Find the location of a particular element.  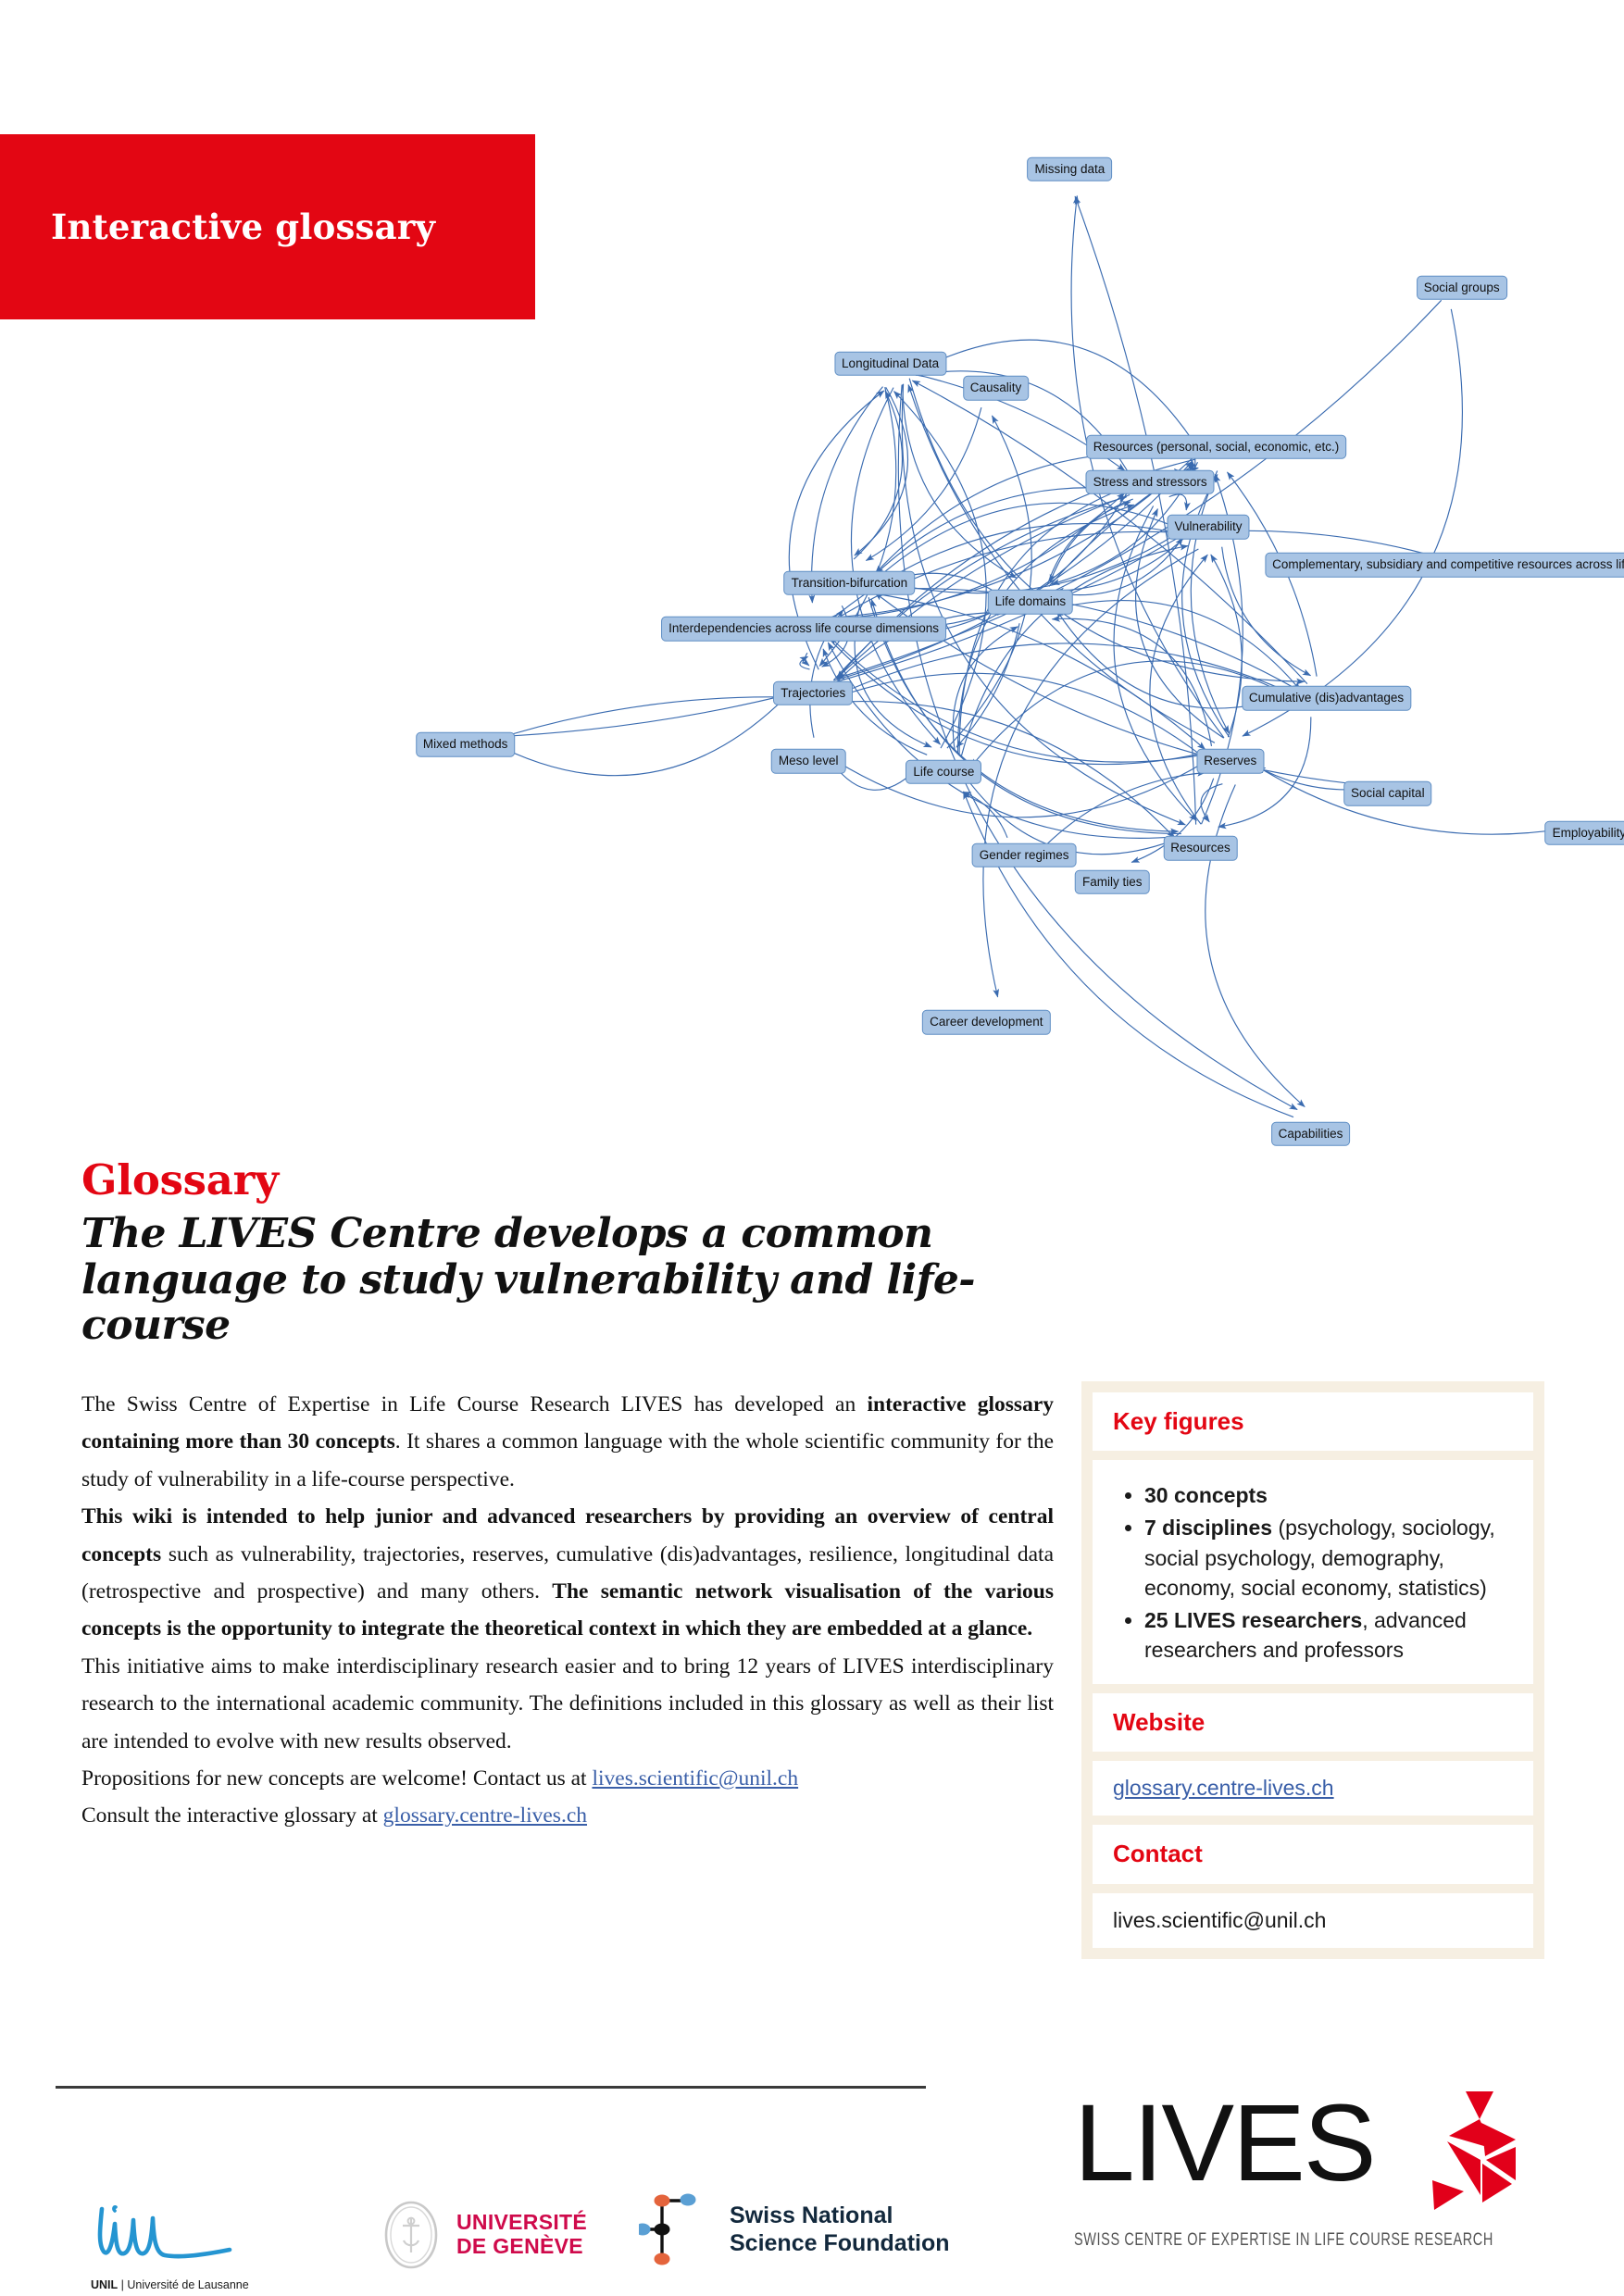

unil-logo: UNIL | Université de Lausanne is located at coordinates (172, 2247).